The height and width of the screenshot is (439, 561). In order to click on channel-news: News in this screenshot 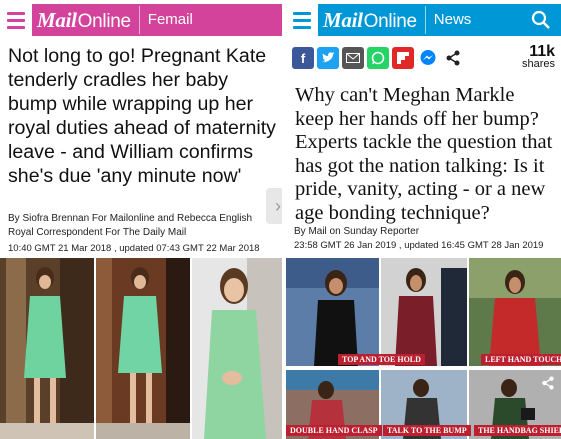, I will do `click(447, 20)`.